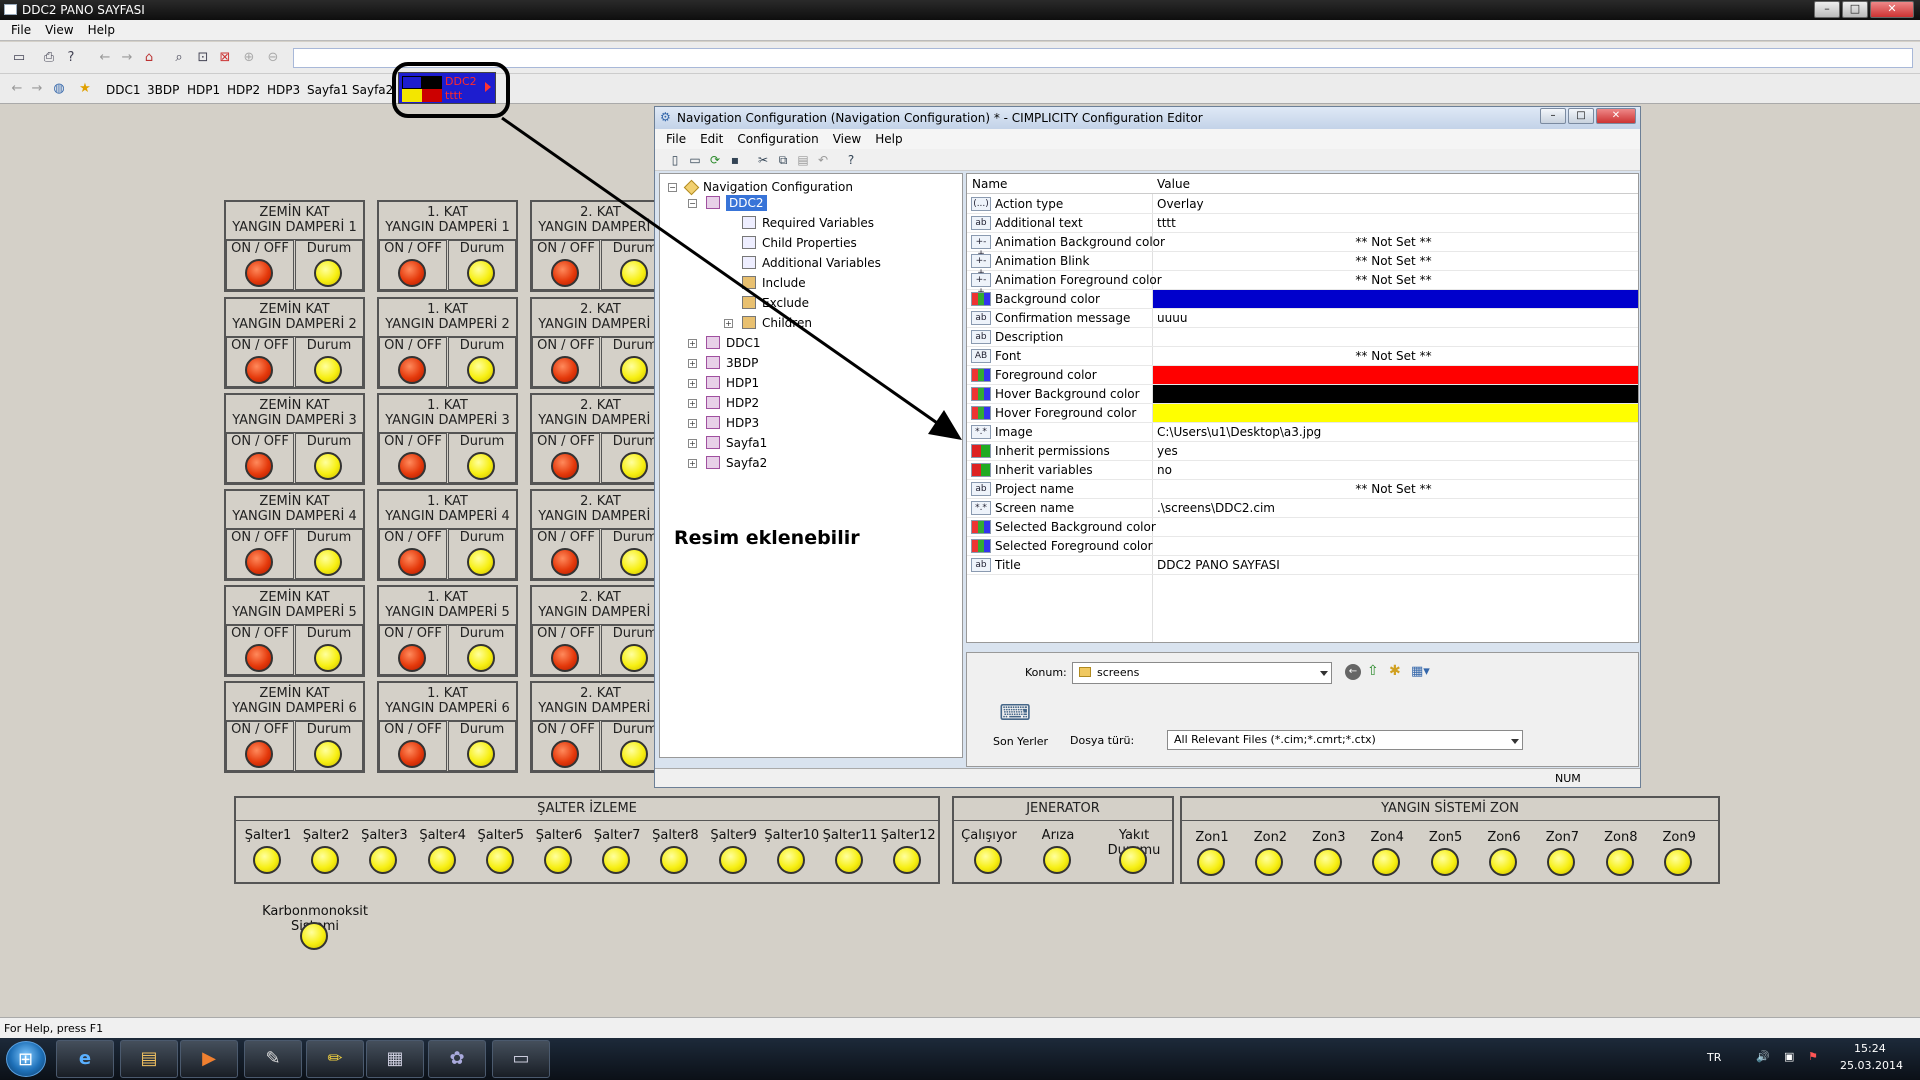 The height and width of the screenshot is (1080, 1920). What do you see at coordinates (149, 1059) in the screenshot?
I see `file-explorer-icon: ▤` at bounding box center [149, 1059].